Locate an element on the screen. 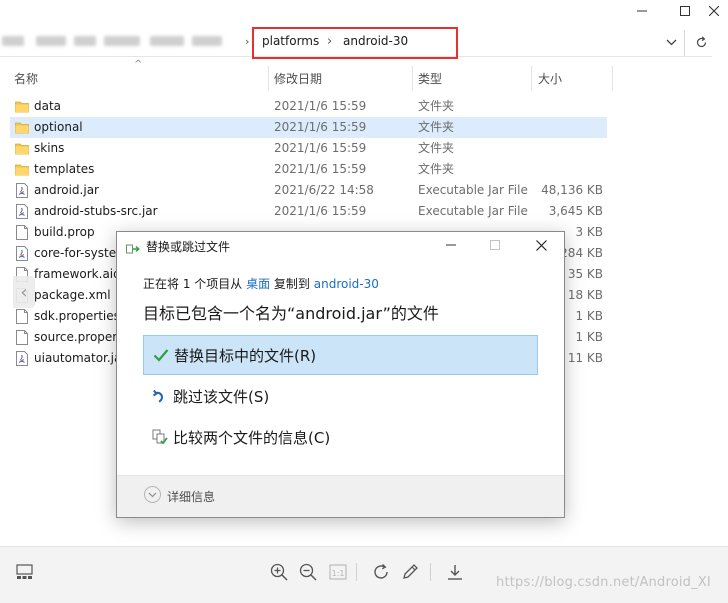  file-row: data 2021/1/6 15:59 文件夹 is located at coordinates (308, 106).